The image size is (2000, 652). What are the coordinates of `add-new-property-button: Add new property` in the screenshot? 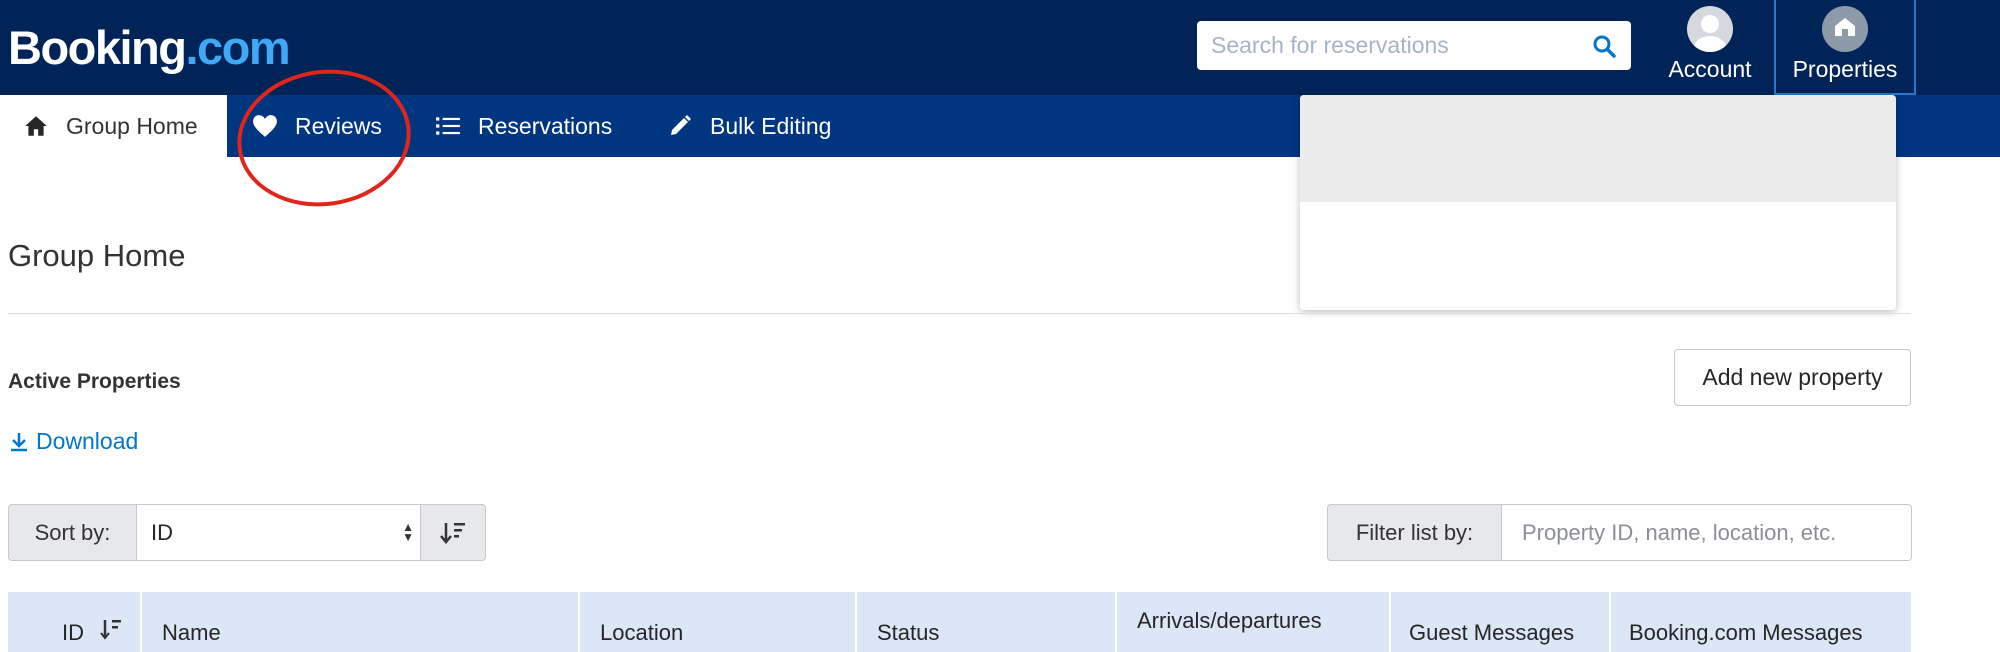 It's located at (1792, 377).